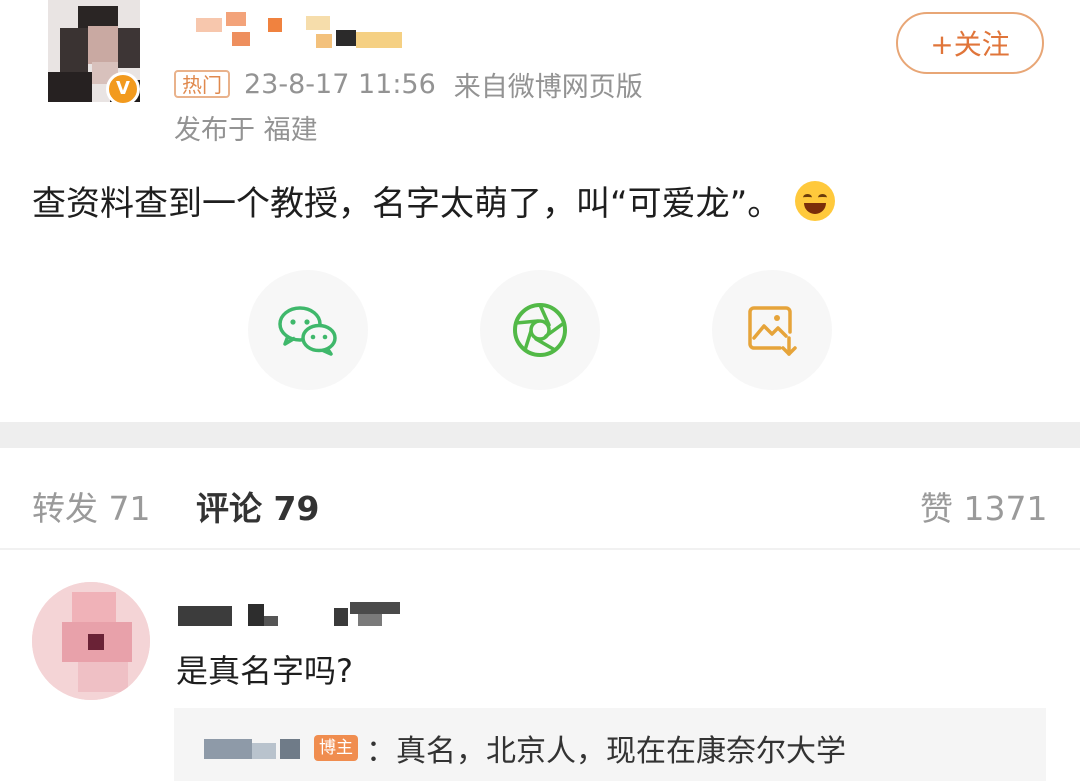 The width and height of the screenshot is (1080, 781). Describe the element at coordinates (293, 614) in the screenshot. I see `commenter-name-redacted` at that location.